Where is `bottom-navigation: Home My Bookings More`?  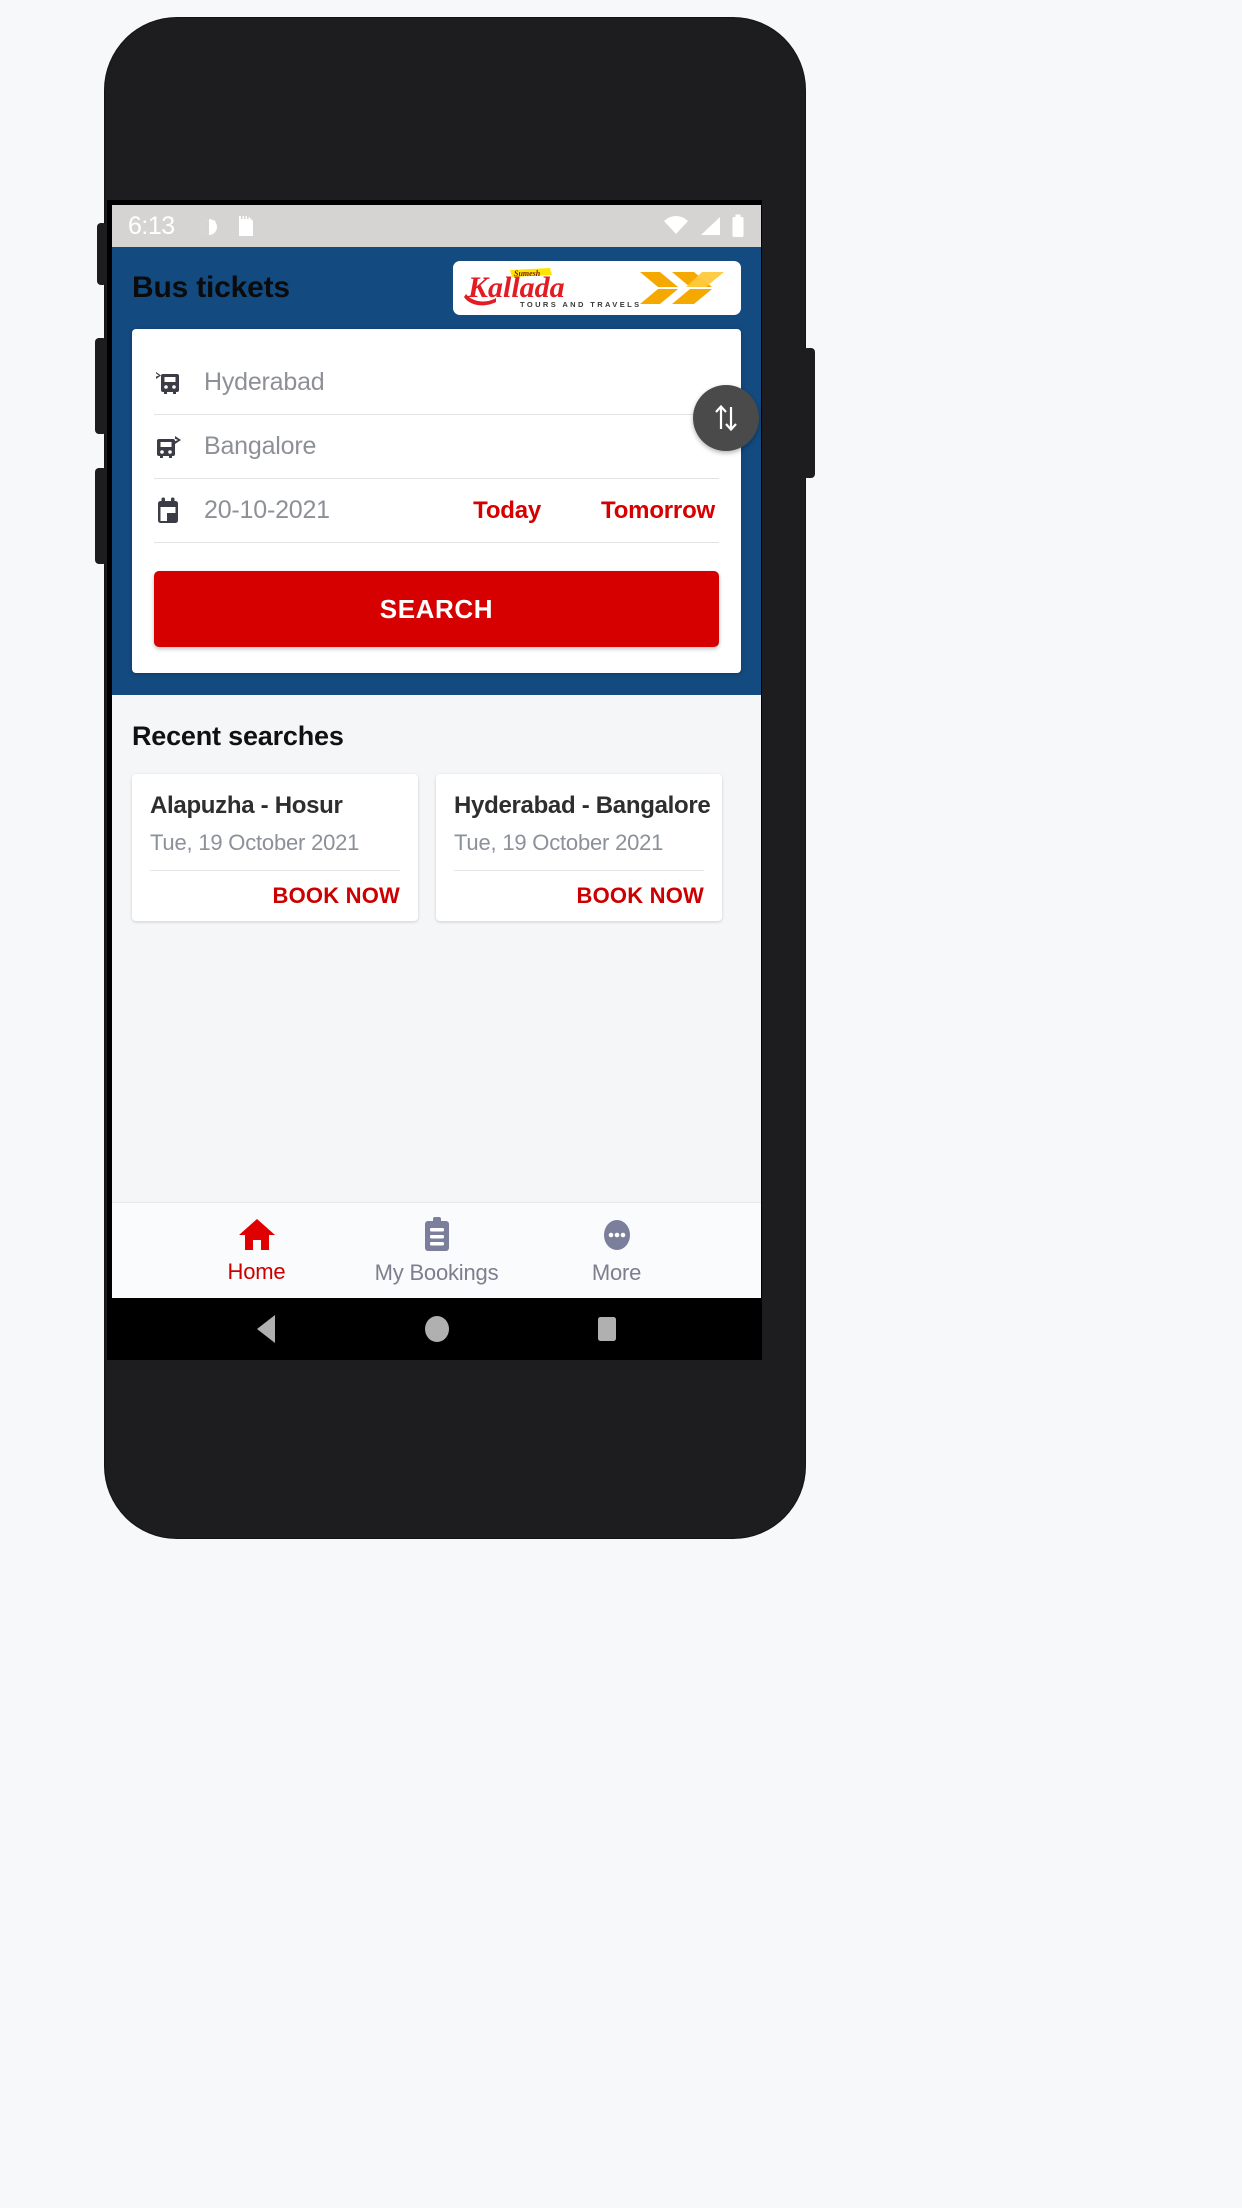 bottom-navigation: Home My Bookings More is located at coordinates (436, 1250).